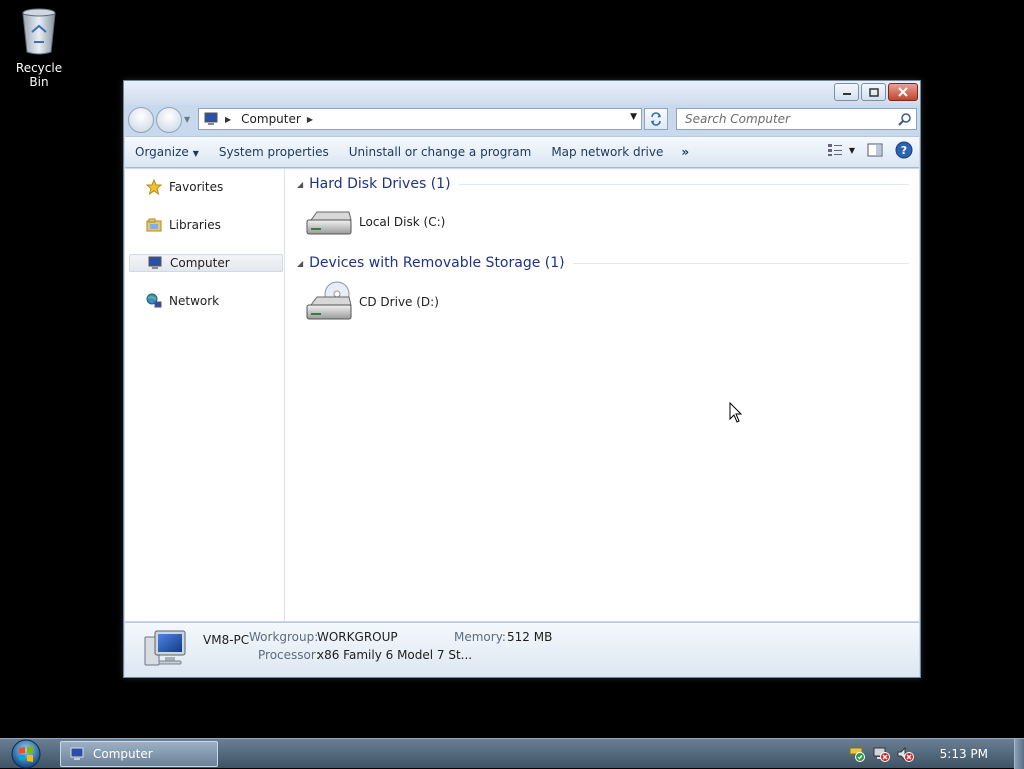  Describe the element at coordinates (274, 152) in the screenshot. I see `system-properties-button: System properties` at that location.